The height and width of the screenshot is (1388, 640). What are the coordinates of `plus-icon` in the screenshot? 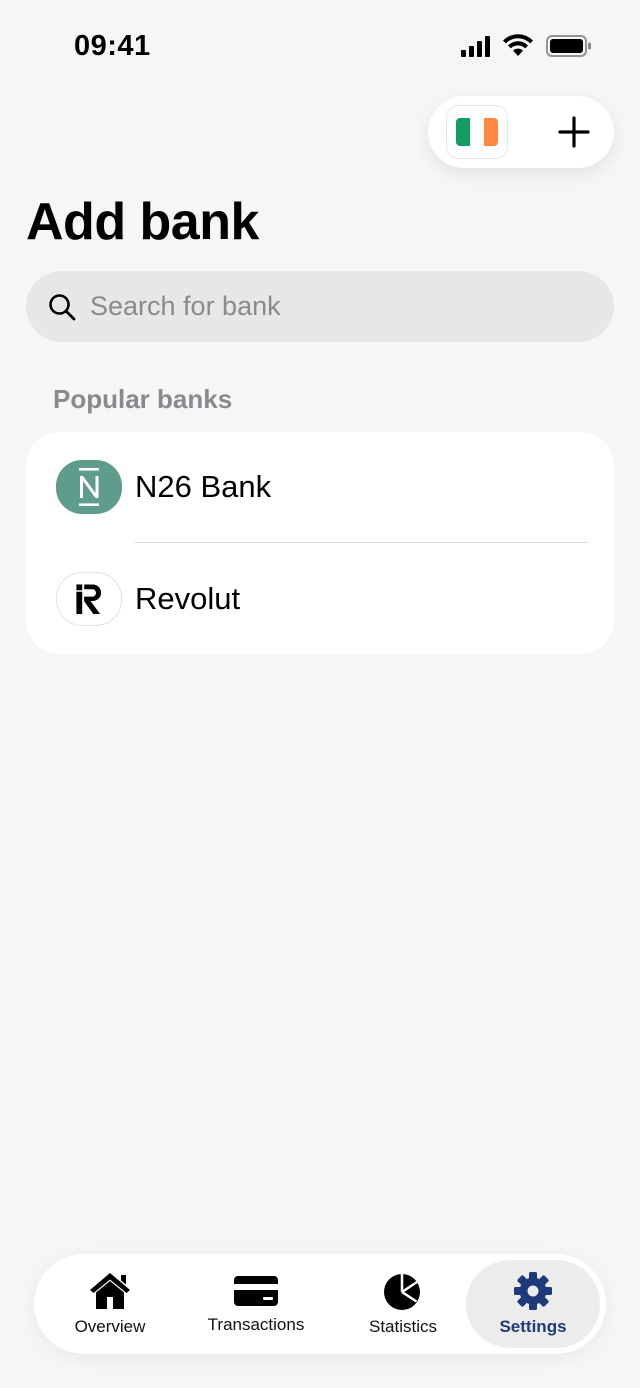 It's located at (574, 132).